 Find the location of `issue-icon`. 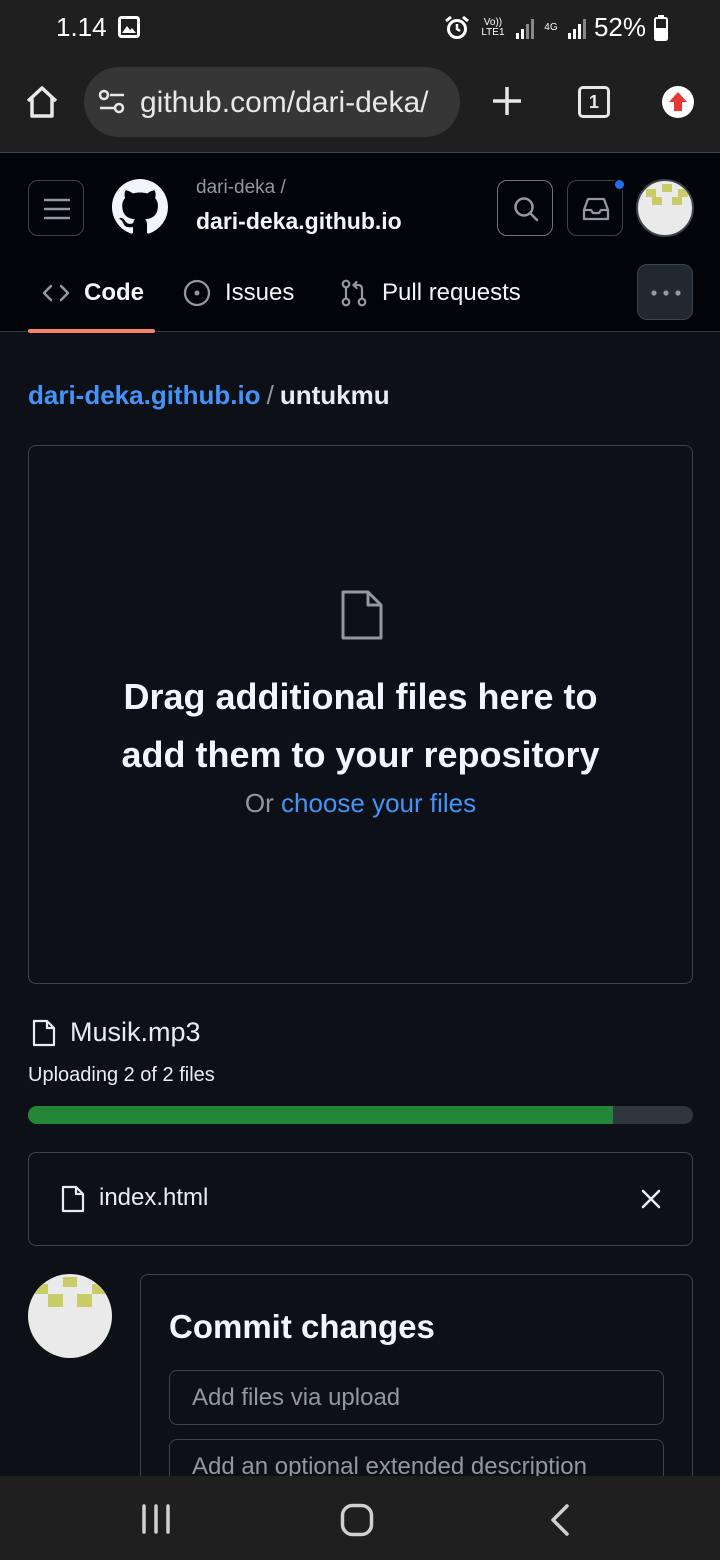

issue-icon is located at coordinates (197, 293).